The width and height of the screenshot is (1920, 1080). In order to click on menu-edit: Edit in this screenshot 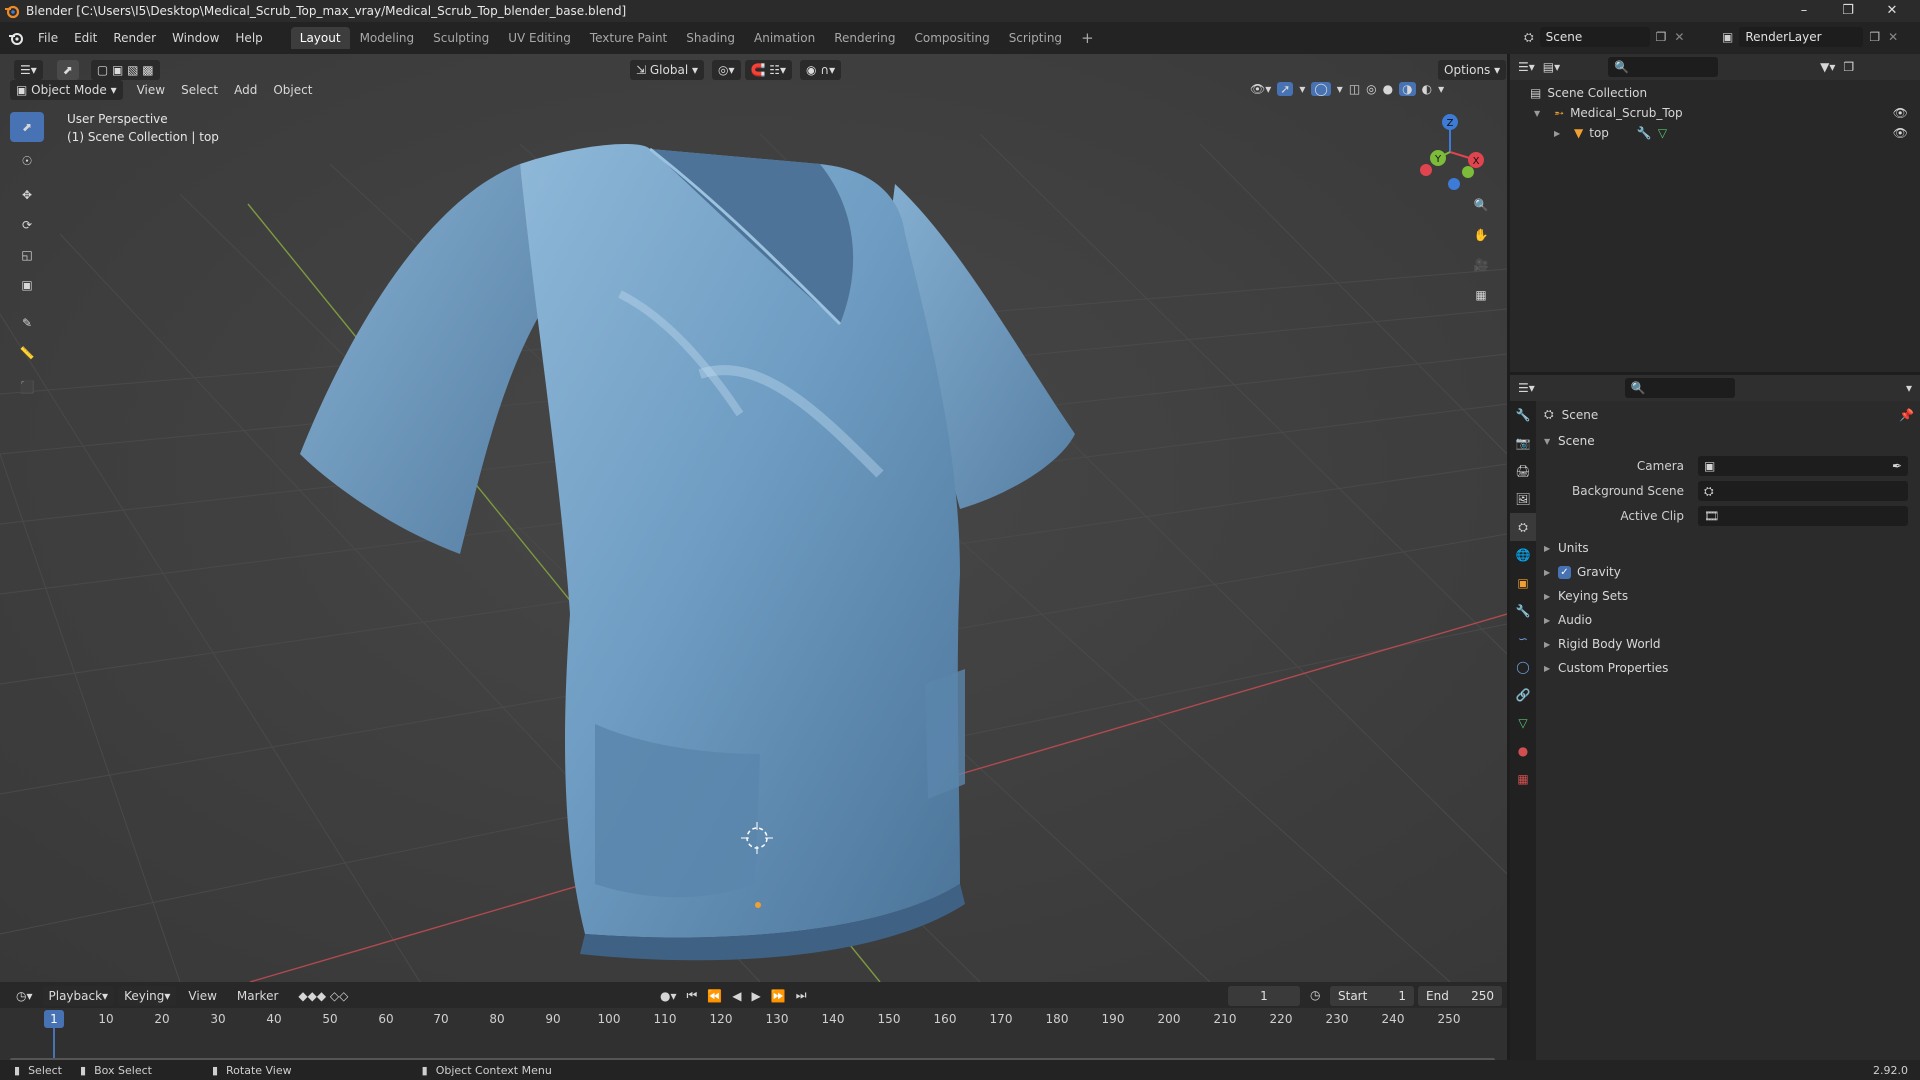, I will do `click(85, 38)`.